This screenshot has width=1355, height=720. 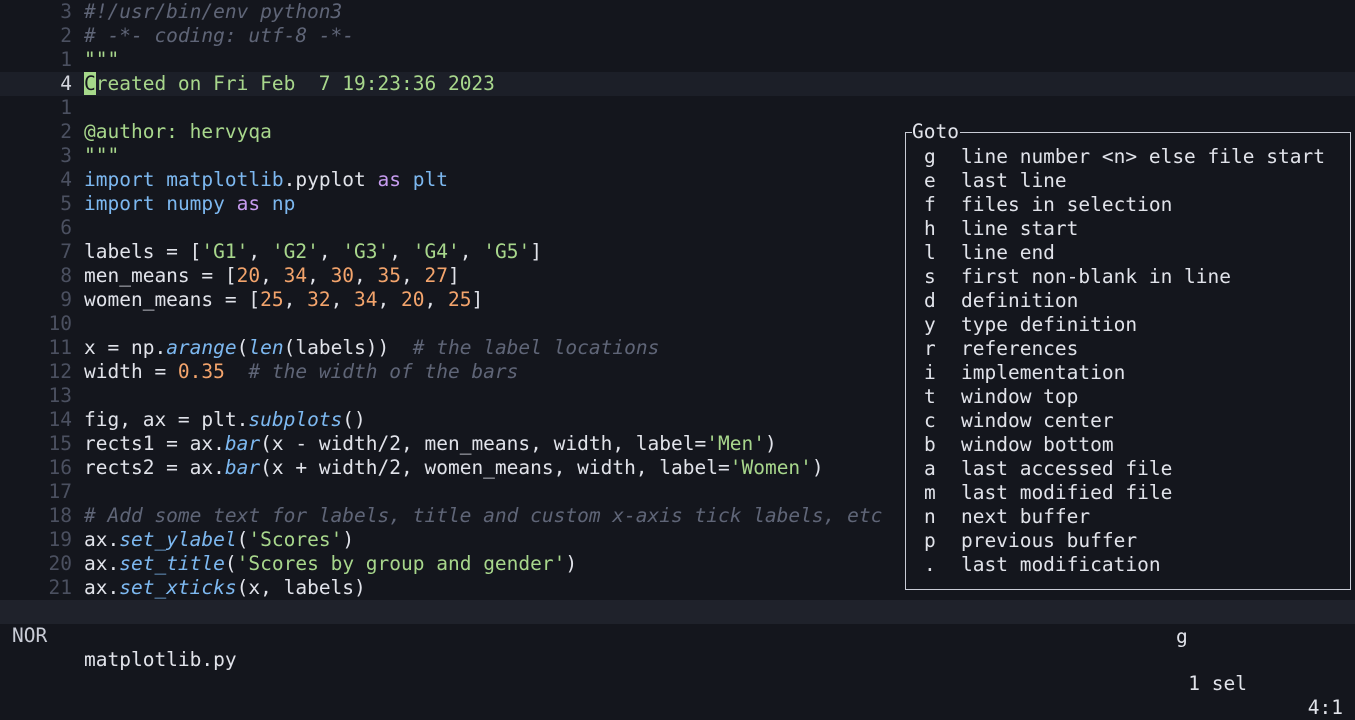 What do you see at coordinates (66, 11) in the screenshot?
I see `line-number: 3` at bounding box center [66, 11].